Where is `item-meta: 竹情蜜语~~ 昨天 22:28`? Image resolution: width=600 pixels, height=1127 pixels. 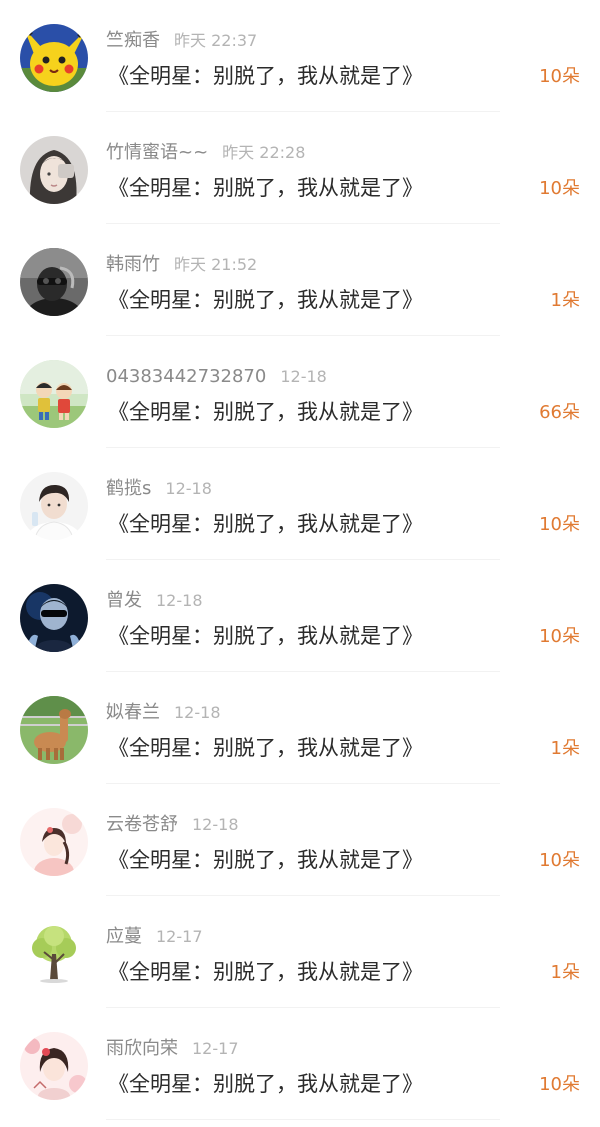 item-meta: 竹情蜜语~~ 昨天 22:28 is located at coordinates (205, 153).